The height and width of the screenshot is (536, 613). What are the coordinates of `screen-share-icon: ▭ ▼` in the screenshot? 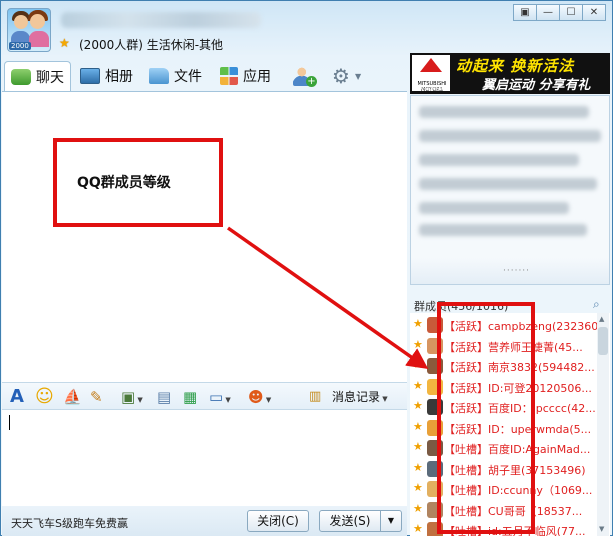 It's located at (220, 397).